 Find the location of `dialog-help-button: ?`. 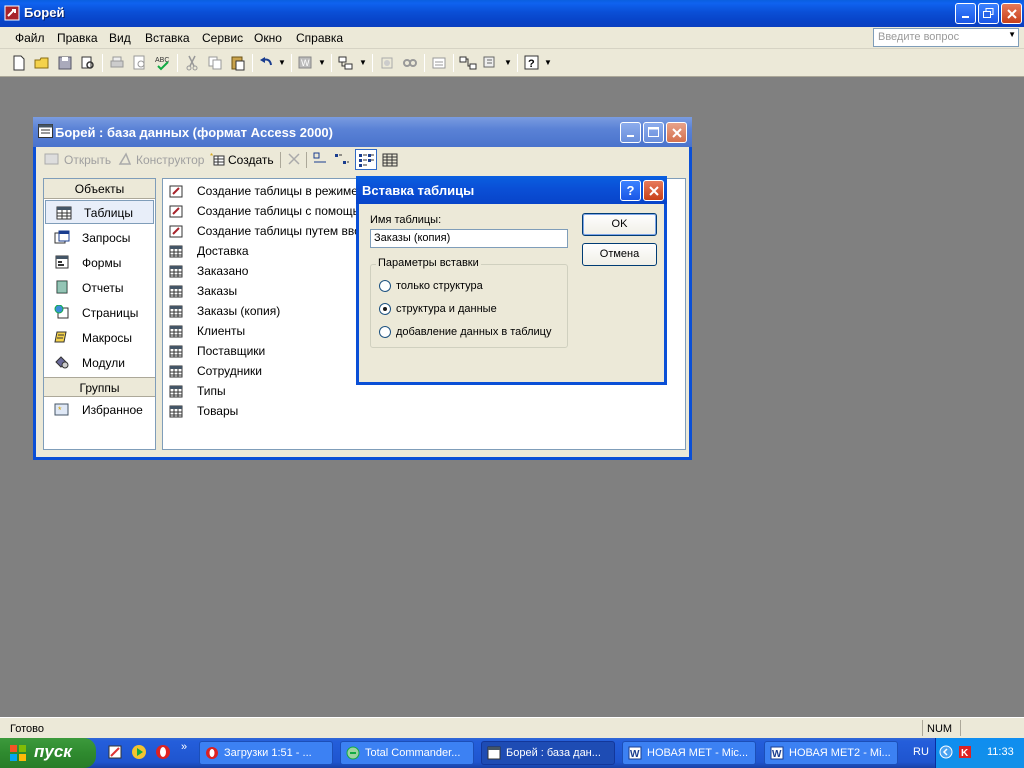

dialog-help-button: ? is located at coordinates (630, 190).